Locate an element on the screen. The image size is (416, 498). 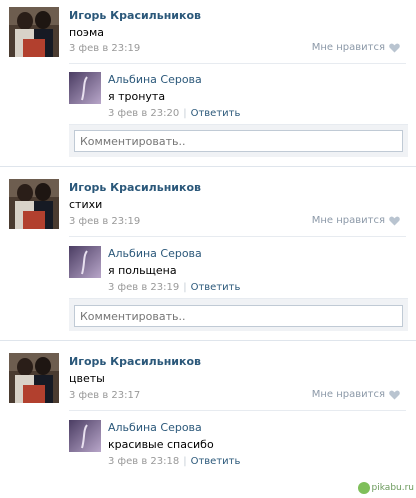
comment-text: красивые спасибо is located at coordinates (161, 444).